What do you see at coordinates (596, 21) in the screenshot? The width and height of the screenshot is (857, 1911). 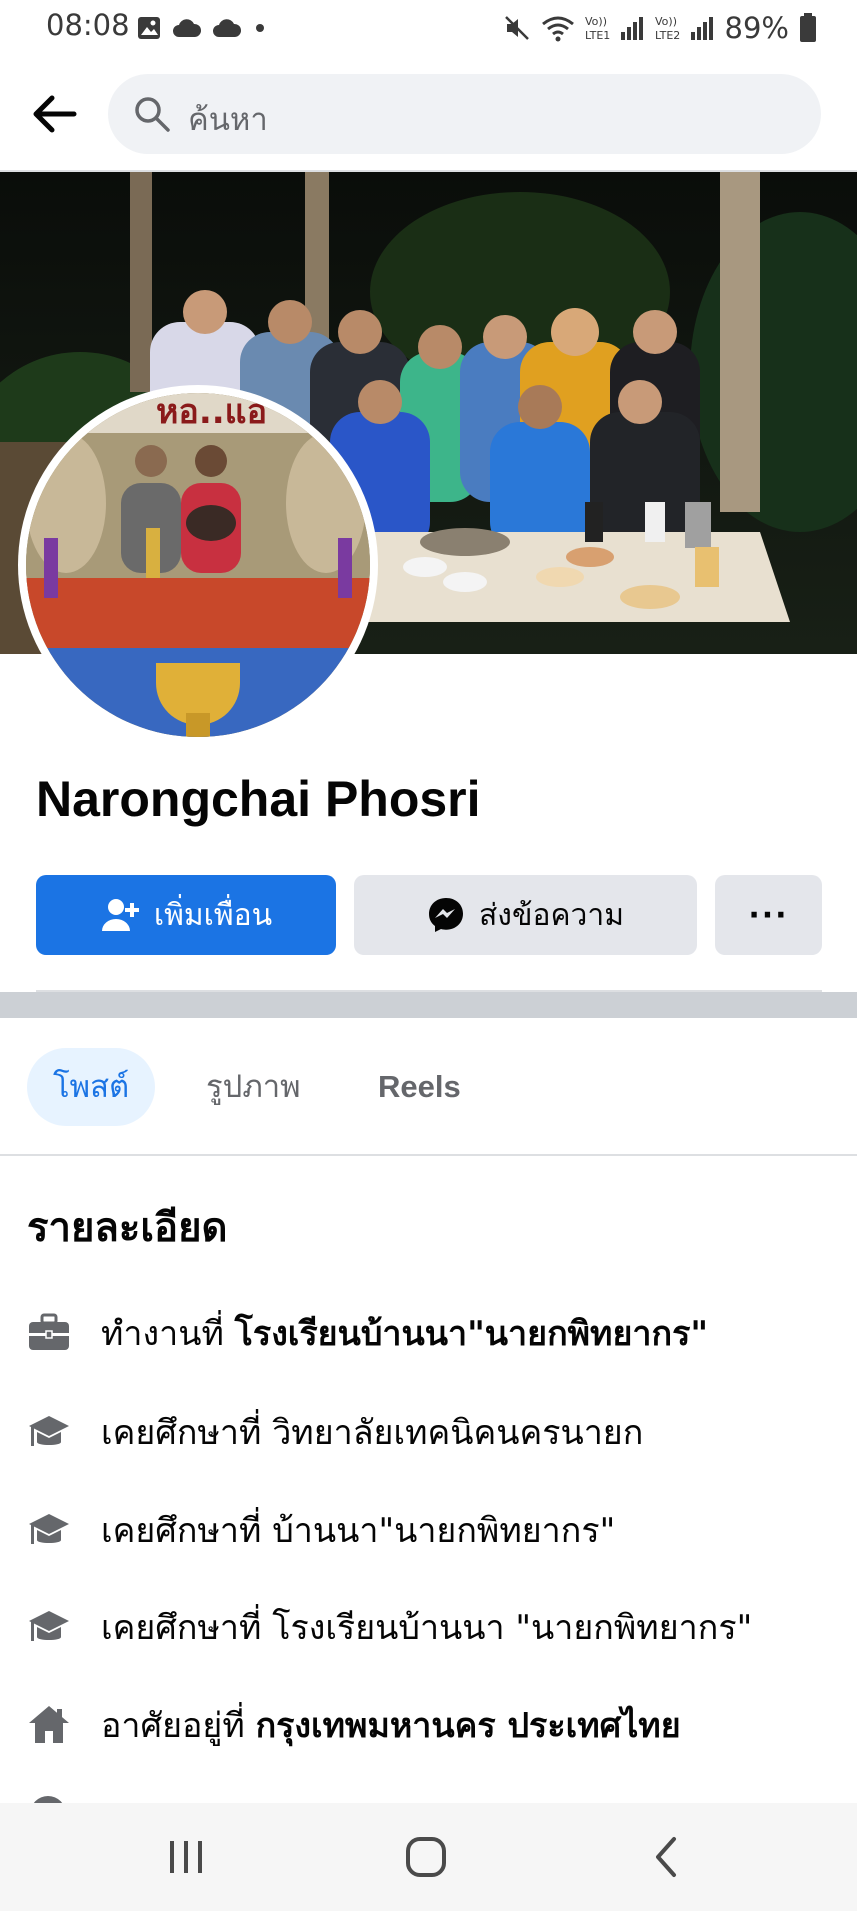 I see `lte1-label: Vo))` at bounding box center [596, 21].